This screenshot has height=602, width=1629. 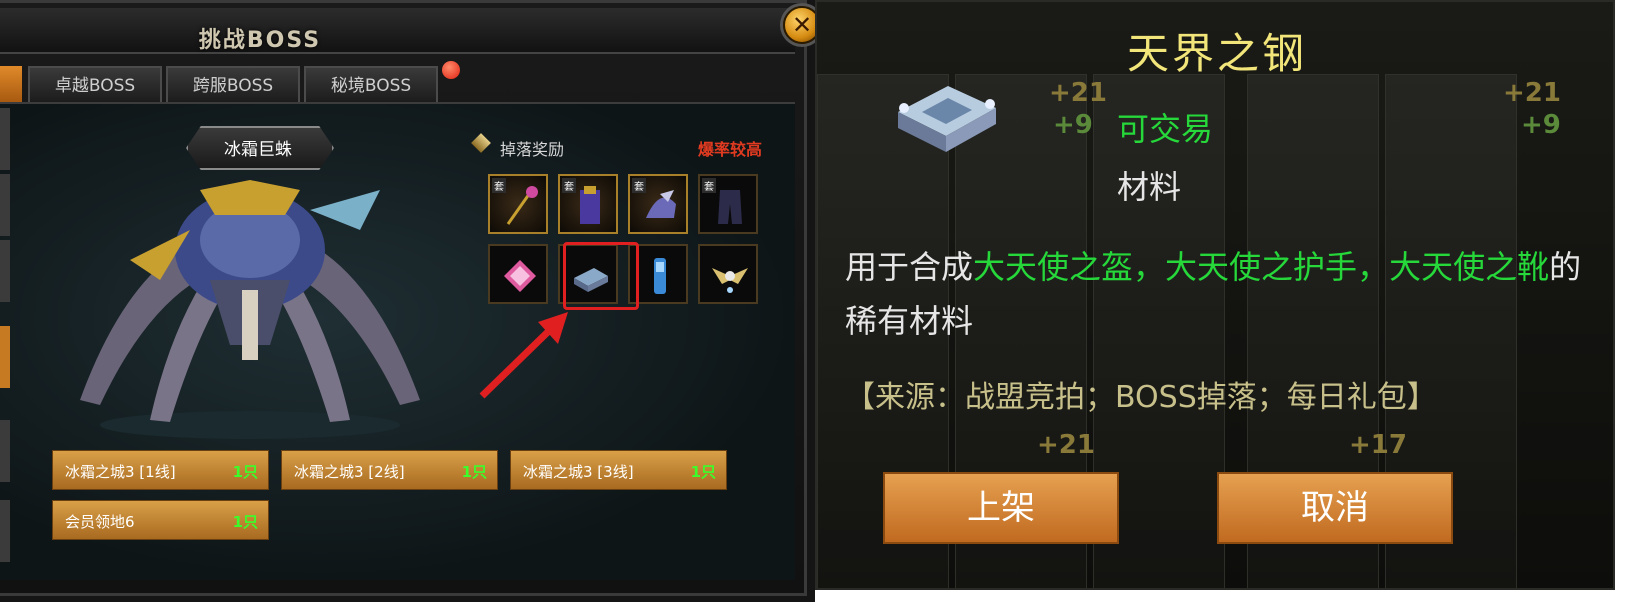 I want to click on desc-prefix: 用于合成, so click(x=909, y=267).